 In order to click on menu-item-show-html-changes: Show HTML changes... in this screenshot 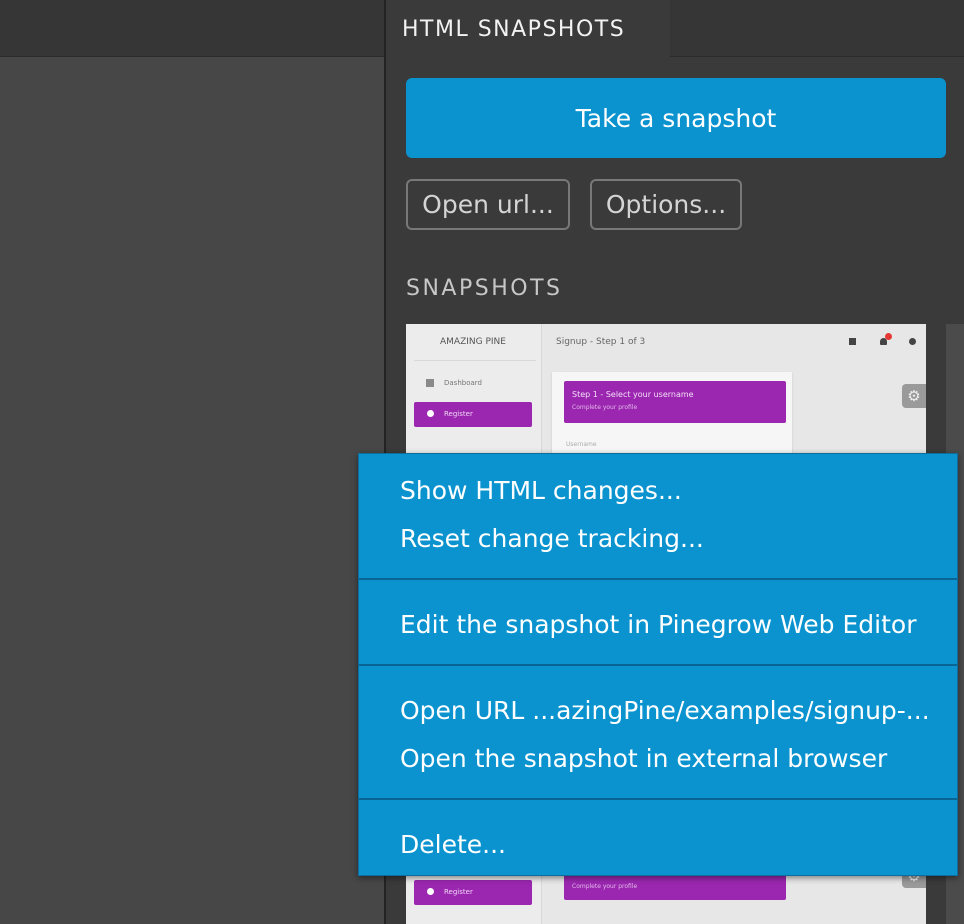, I will do `click(541, 490)`.